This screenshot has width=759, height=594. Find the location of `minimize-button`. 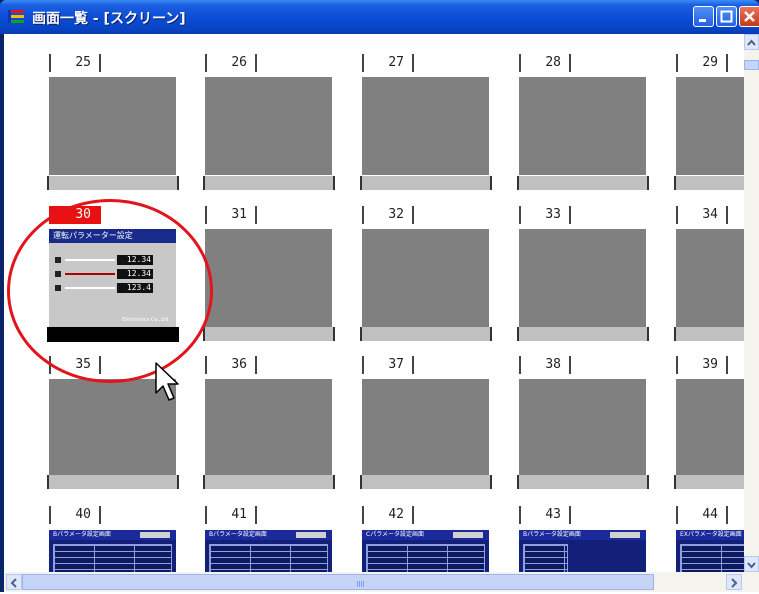

minimize-button is located at coordinates (703, 16).